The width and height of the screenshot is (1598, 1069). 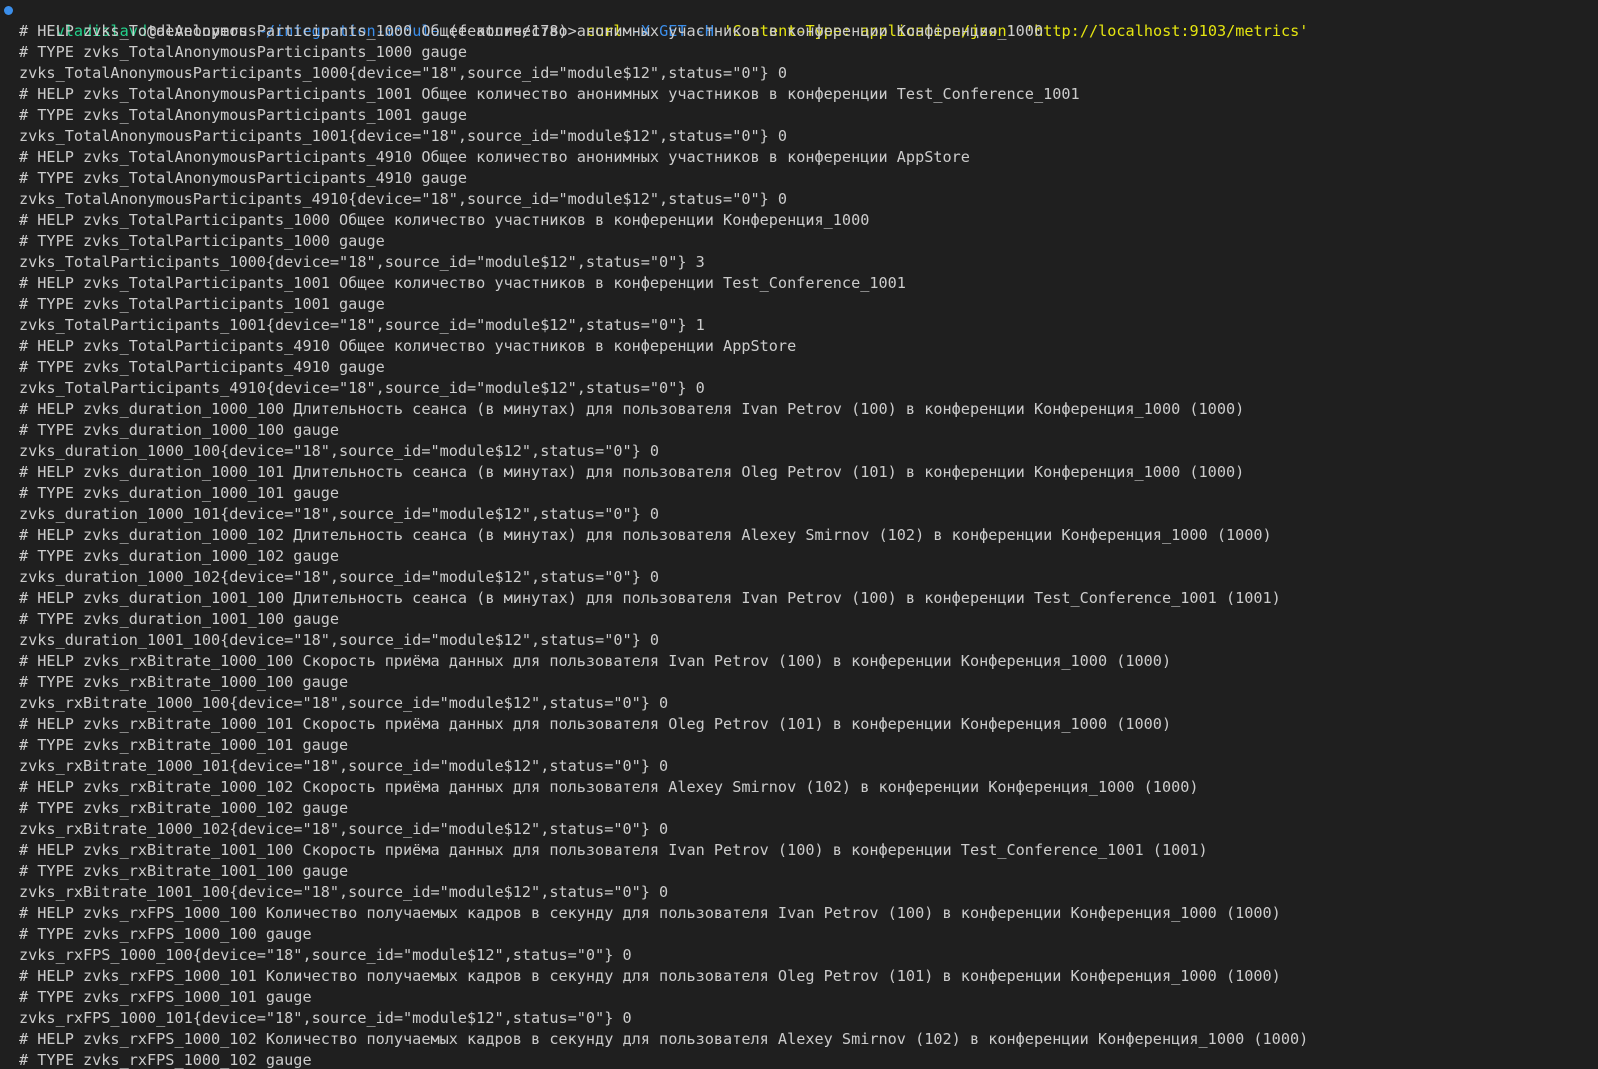 What do you see at coordinates (184, 808) in the screenshot?
I see `output-line: # TYPE zvks_rxBitrate_1000_102 gauge` at bounding box center [184, 808].